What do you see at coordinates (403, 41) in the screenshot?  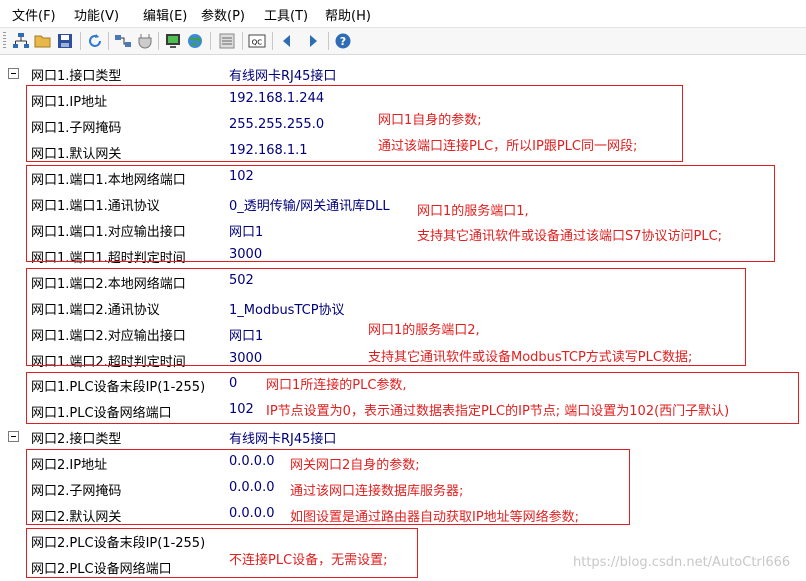 I see `toolbar: QC ?` at bounding box center [403, 41].